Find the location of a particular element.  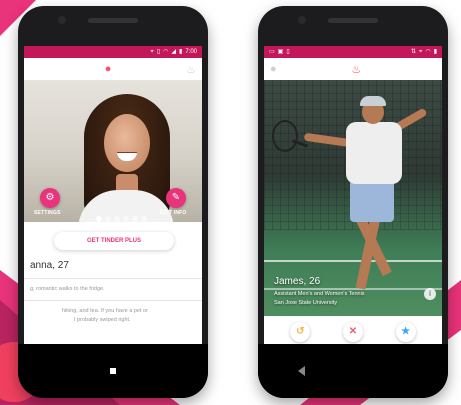

home-button is located at coordinates (113, 371).